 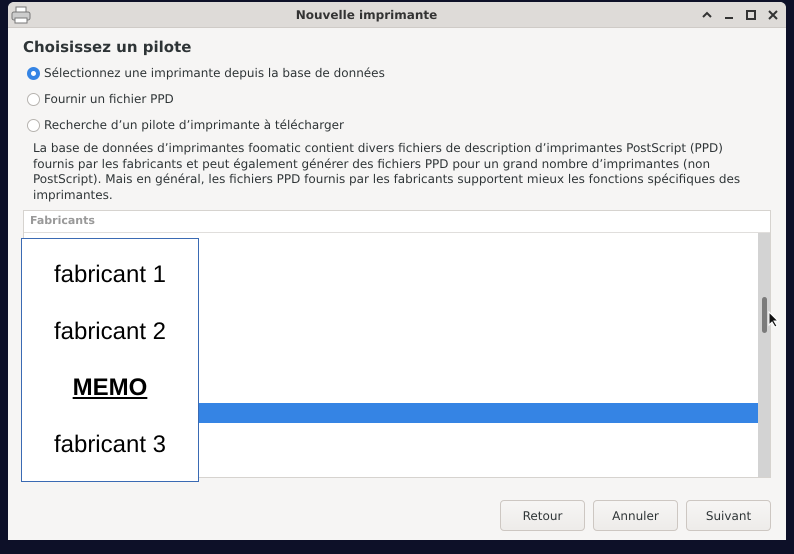 What do you see at coordinates (109, 99) in the screenshot?
I see `option-label: Fournir un fichier PPD` at bounding box center [109, 99].